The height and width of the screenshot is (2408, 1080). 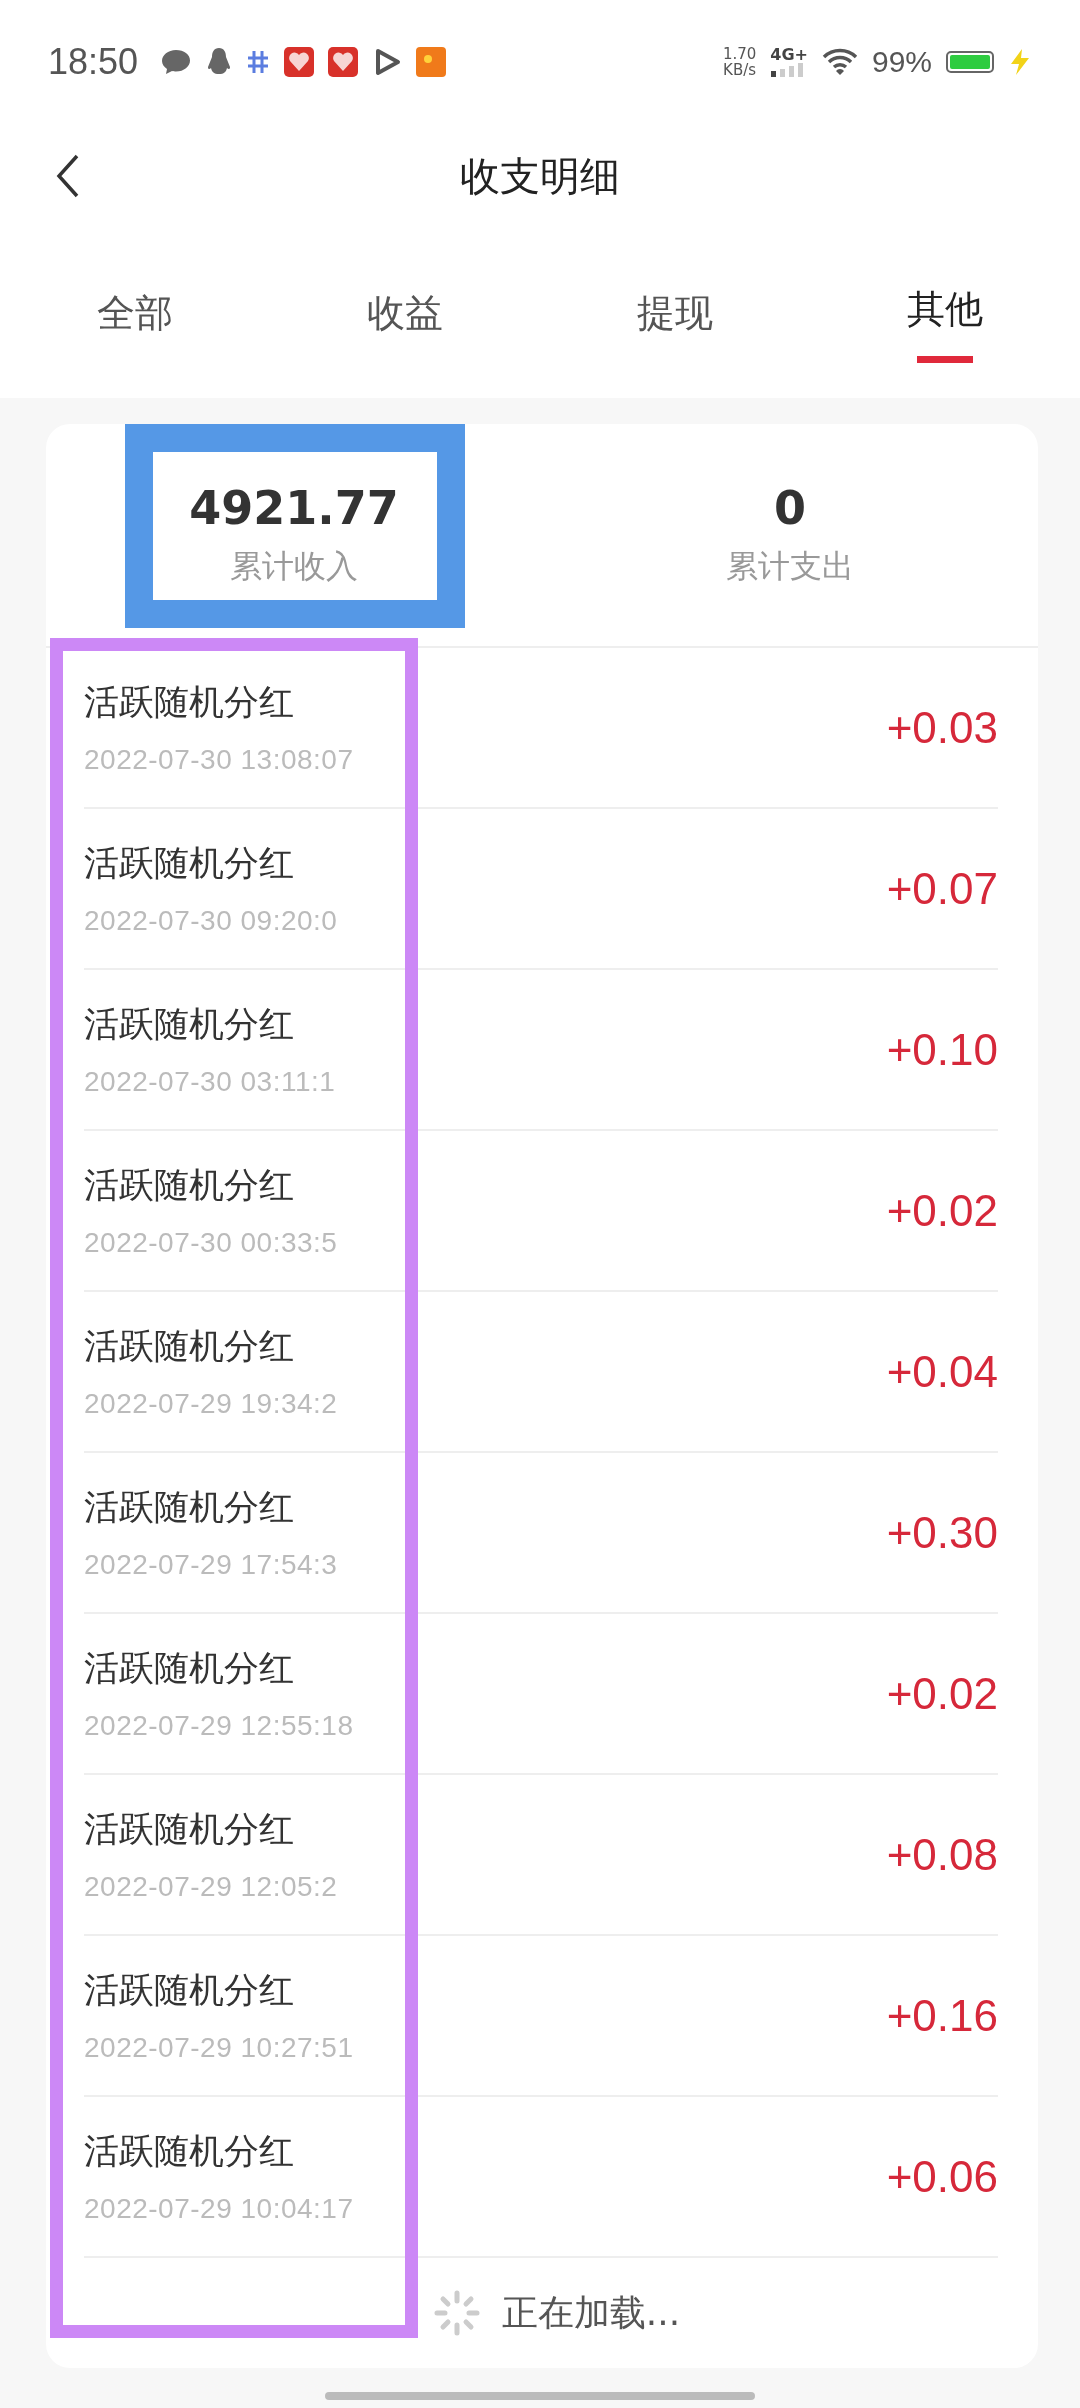 What do you see at coordinates (675, 313) in the screenshot?
I see `tab: 提现` at bounding box center [675, 313].